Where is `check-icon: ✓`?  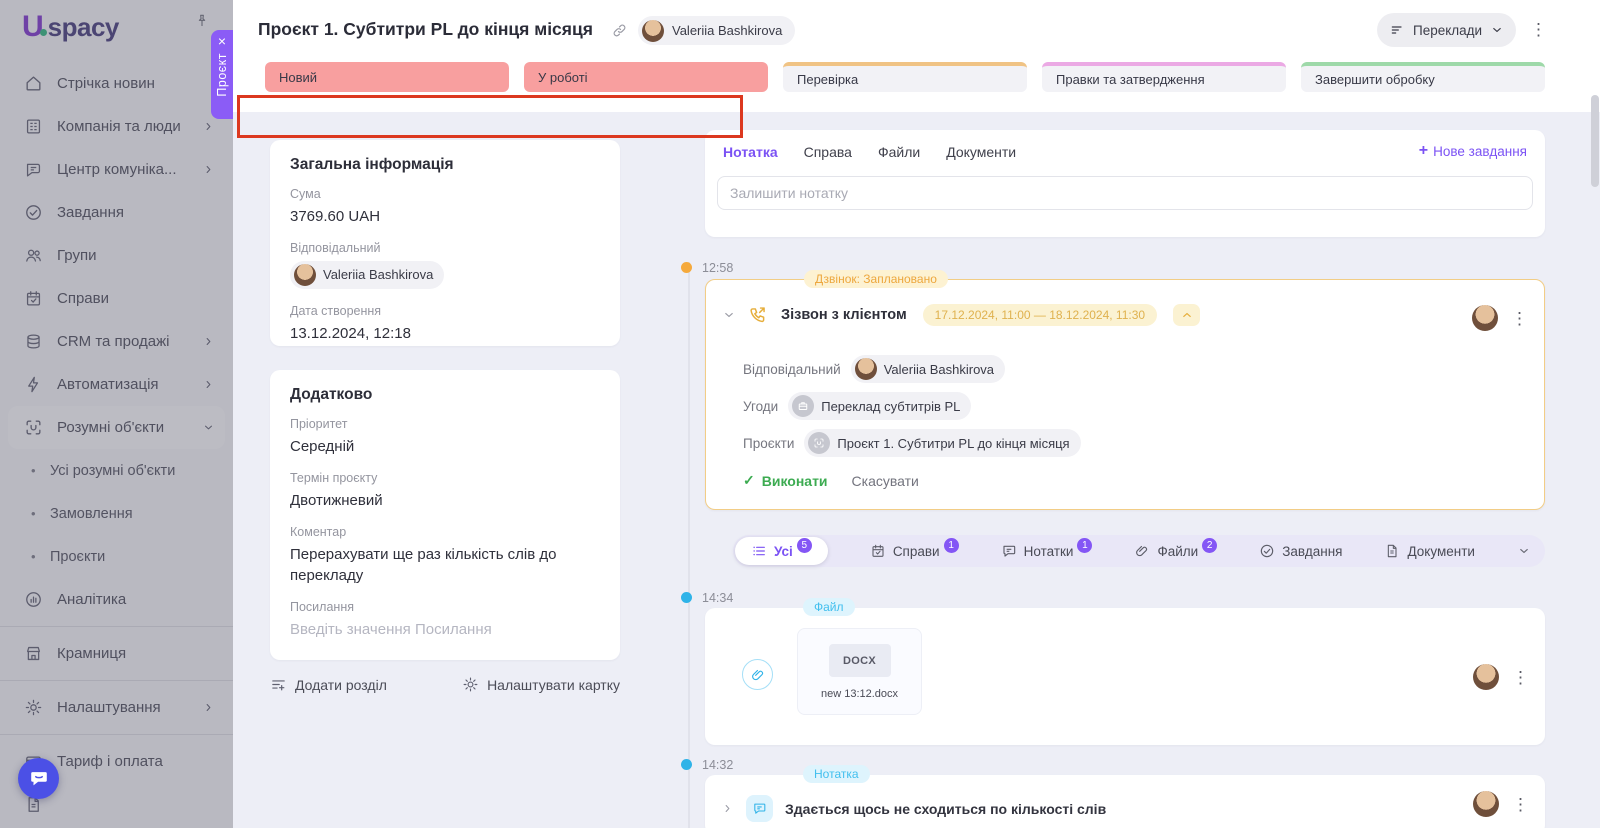
check-icon: ✓ is located at coordinates (749, 480).